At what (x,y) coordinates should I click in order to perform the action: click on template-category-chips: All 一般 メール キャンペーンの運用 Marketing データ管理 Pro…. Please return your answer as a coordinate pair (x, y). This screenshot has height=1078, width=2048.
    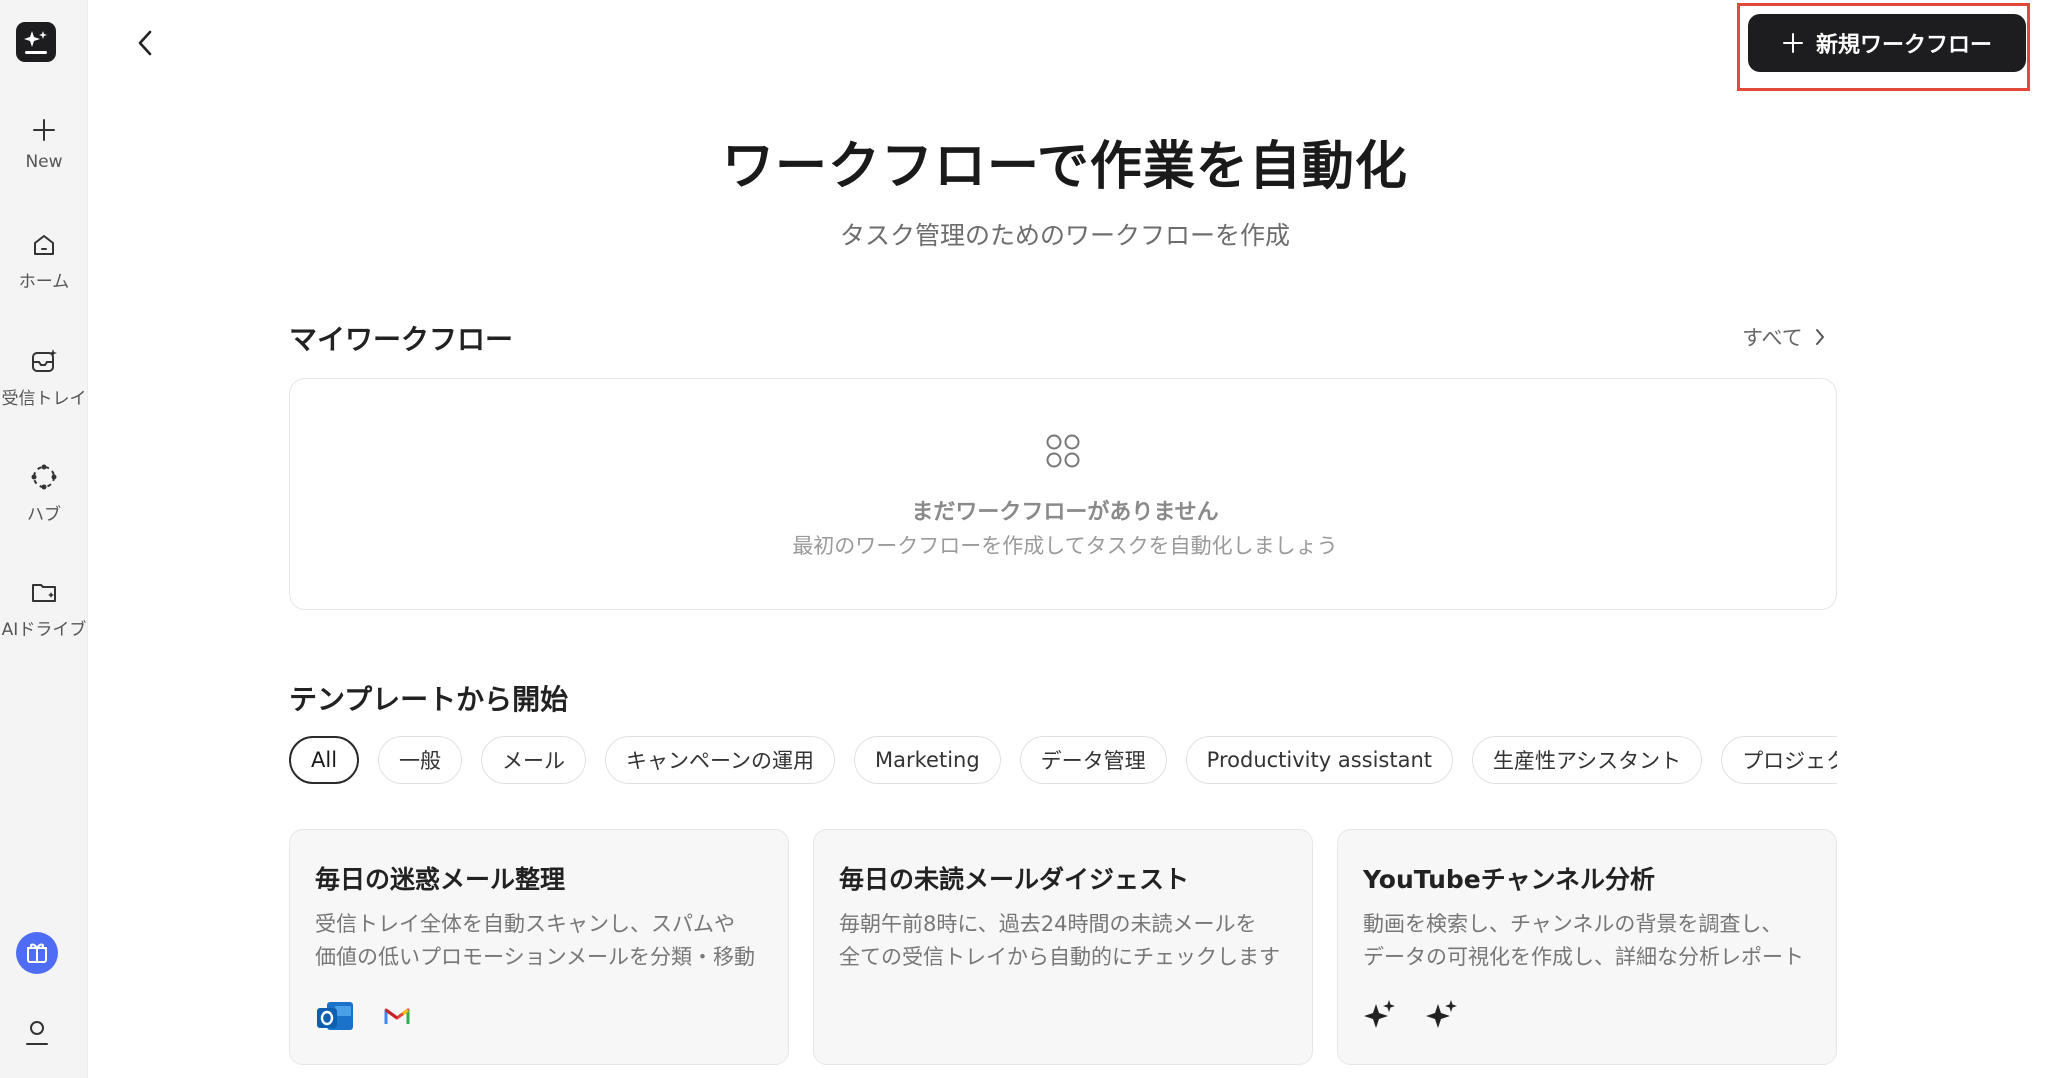
    Looking at the image, I should click on (1063, 762).